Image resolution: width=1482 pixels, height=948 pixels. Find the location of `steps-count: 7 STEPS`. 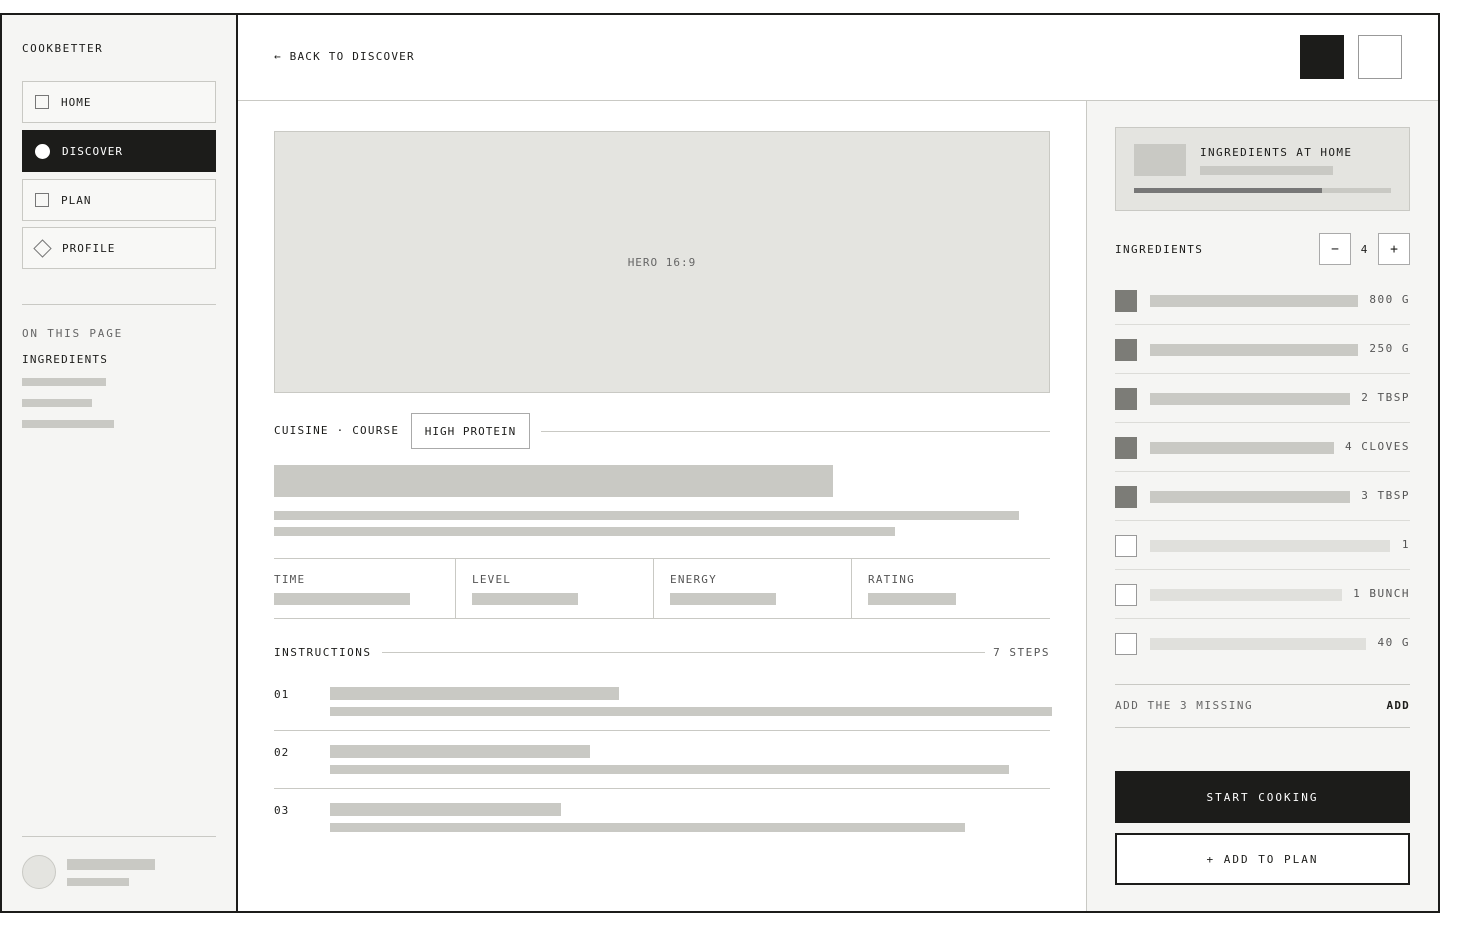

steps-count: 7 STEPS is located at coordinates (1021, 652).